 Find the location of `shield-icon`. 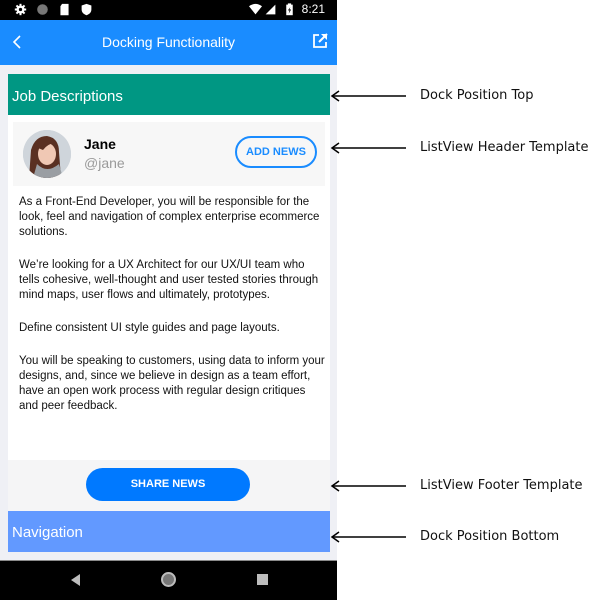

shield-icon is located at coordinates (86, 9).